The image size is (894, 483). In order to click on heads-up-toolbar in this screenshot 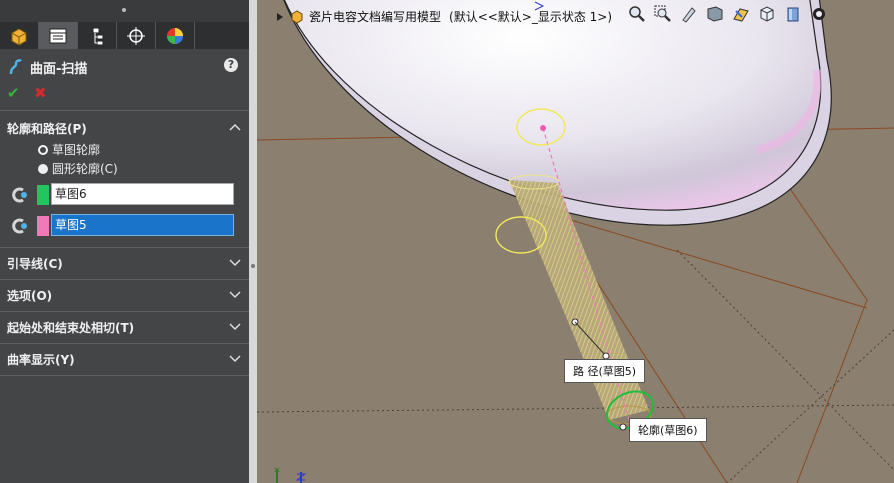, I will do `click(728, 14)`.